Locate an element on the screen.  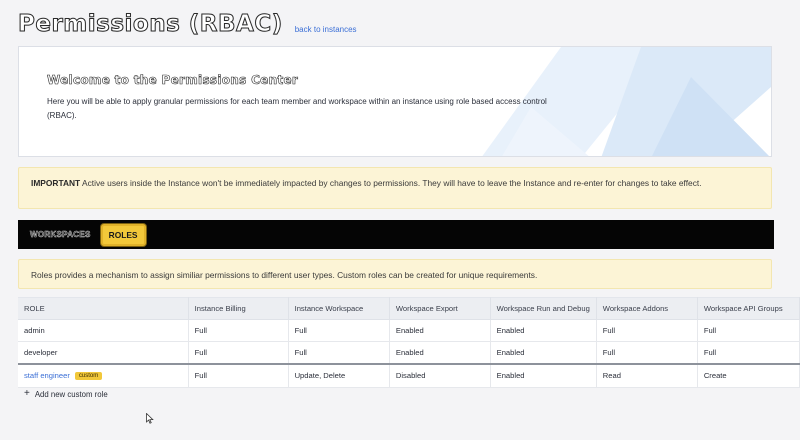
table-cell: Disabled is located at coordinates (440, 375).